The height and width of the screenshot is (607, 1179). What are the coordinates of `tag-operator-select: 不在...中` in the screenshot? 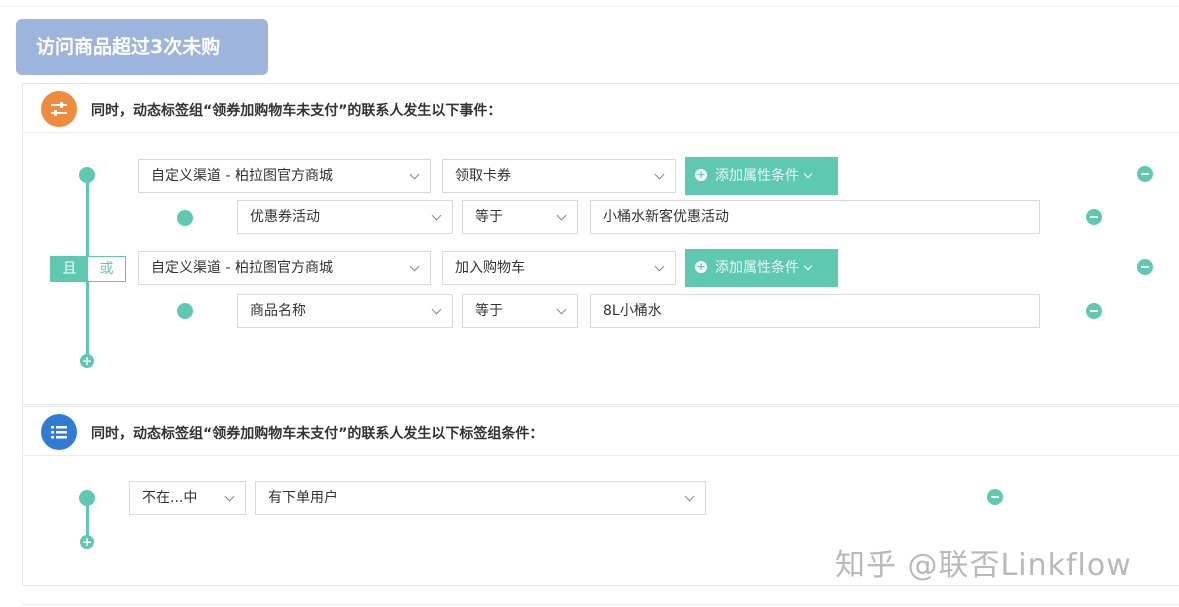 It's located at (187, 498).